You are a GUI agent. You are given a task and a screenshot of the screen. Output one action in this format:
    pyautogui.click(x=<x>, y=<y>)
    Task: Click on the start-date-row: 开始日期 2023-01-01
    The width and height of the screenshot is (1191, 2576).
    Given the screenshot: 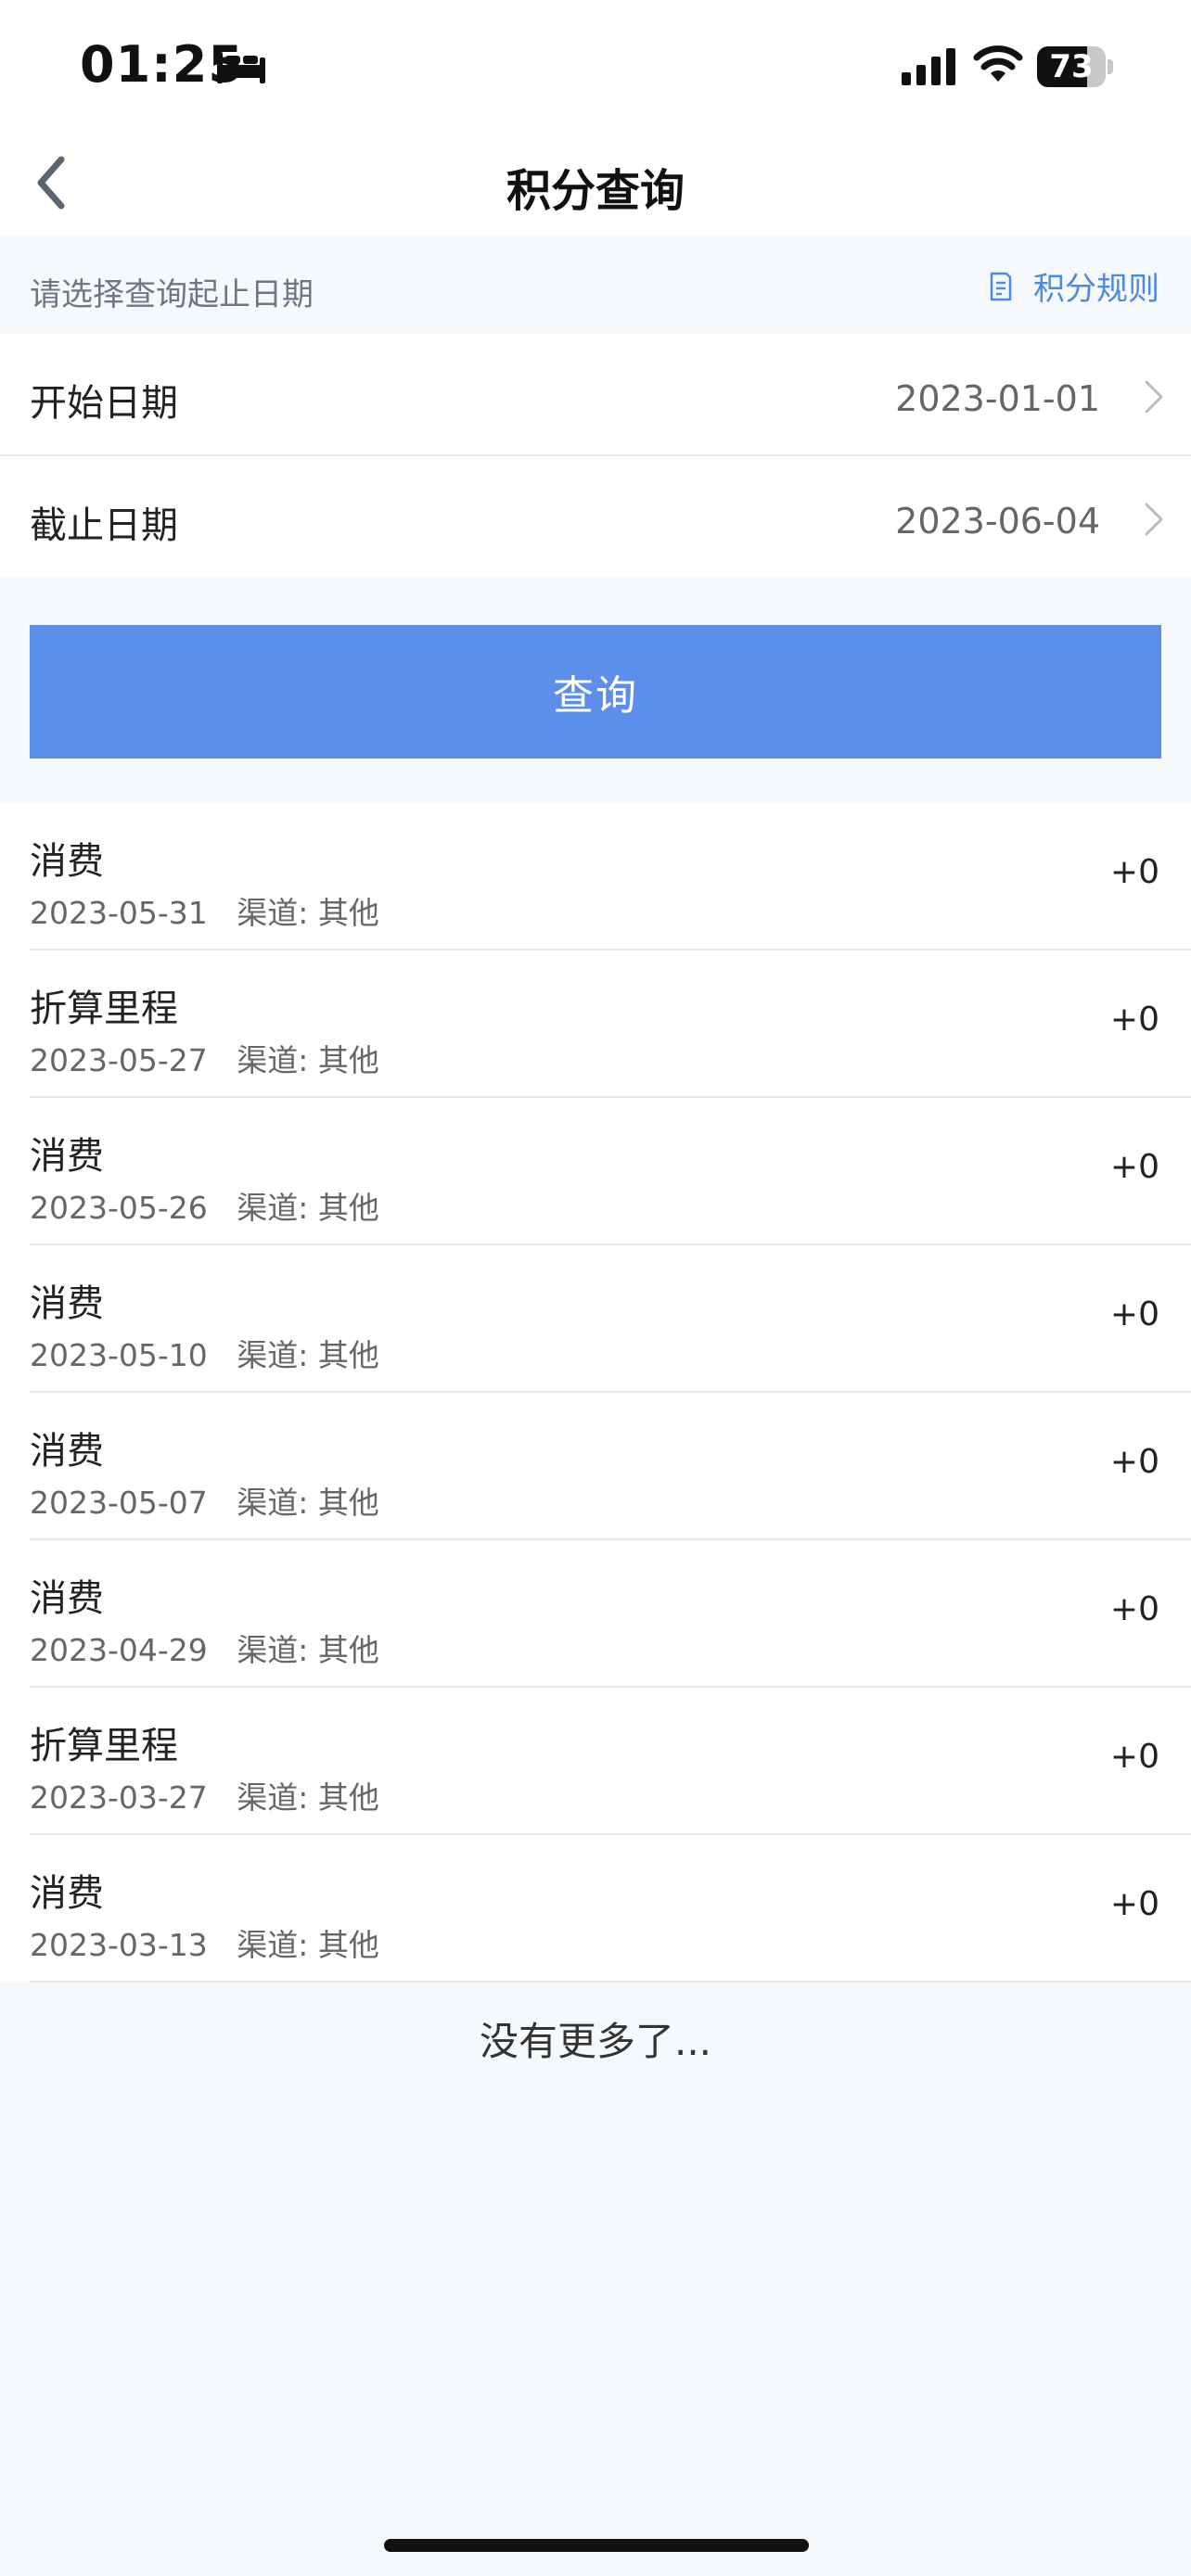 What is the action you would take?
    pyautogui.click(x=595, y=394)
    